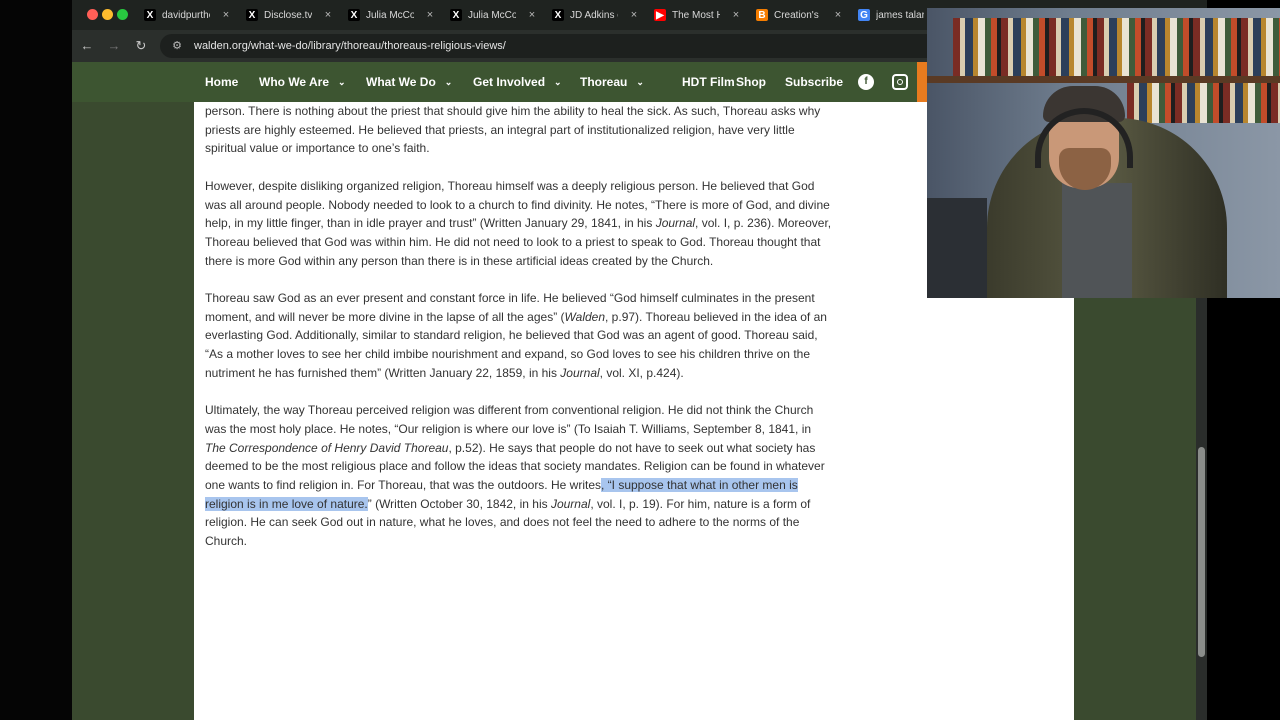 The image size is (1280, 720). What do you see at coordinates (1103, 153) in the screenshot?
I see `webcam-overlay` at bounding box center [1103, 153].